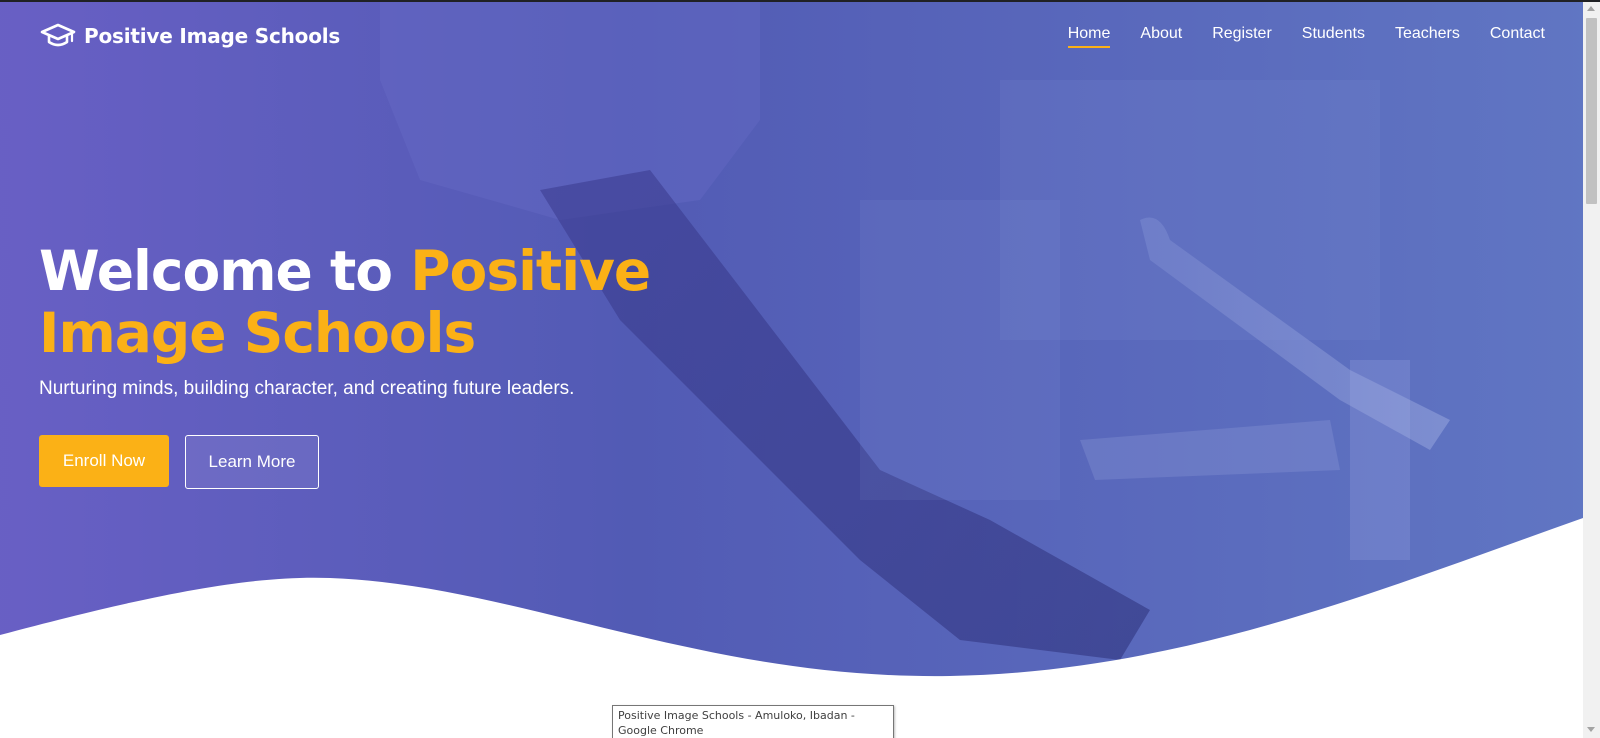  I want to click on scroll-up-icon, so click(1591, 8).